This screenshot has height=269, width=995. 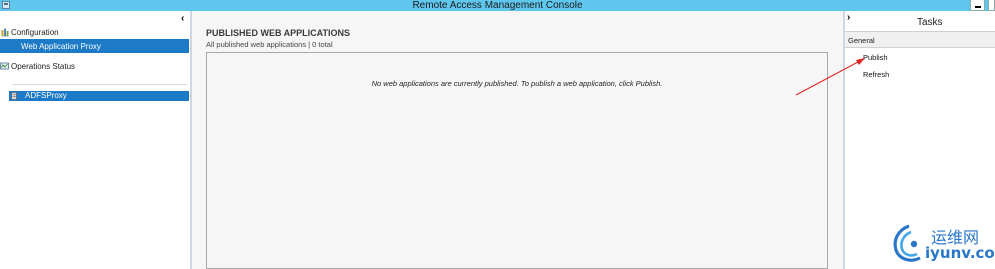 What do you see at coordinates (875, 57) in the screenshot?
I see `publish-task-link: Publish` at bounding box center [875, 57].